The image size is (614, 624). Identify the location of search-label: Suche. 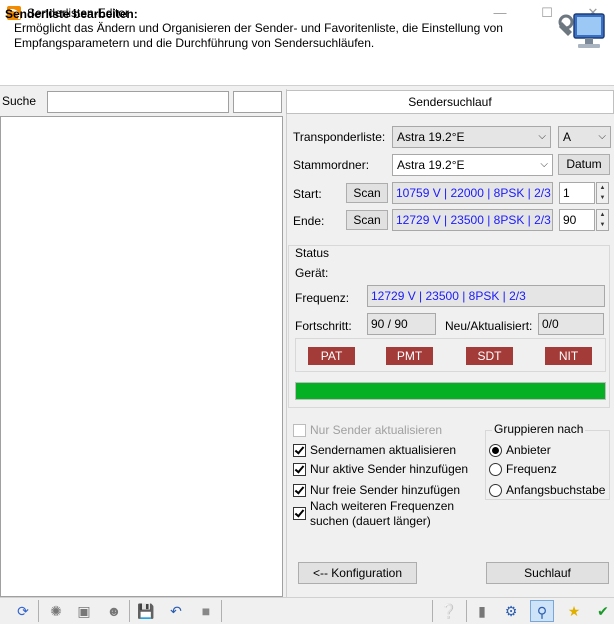
(19, 101).